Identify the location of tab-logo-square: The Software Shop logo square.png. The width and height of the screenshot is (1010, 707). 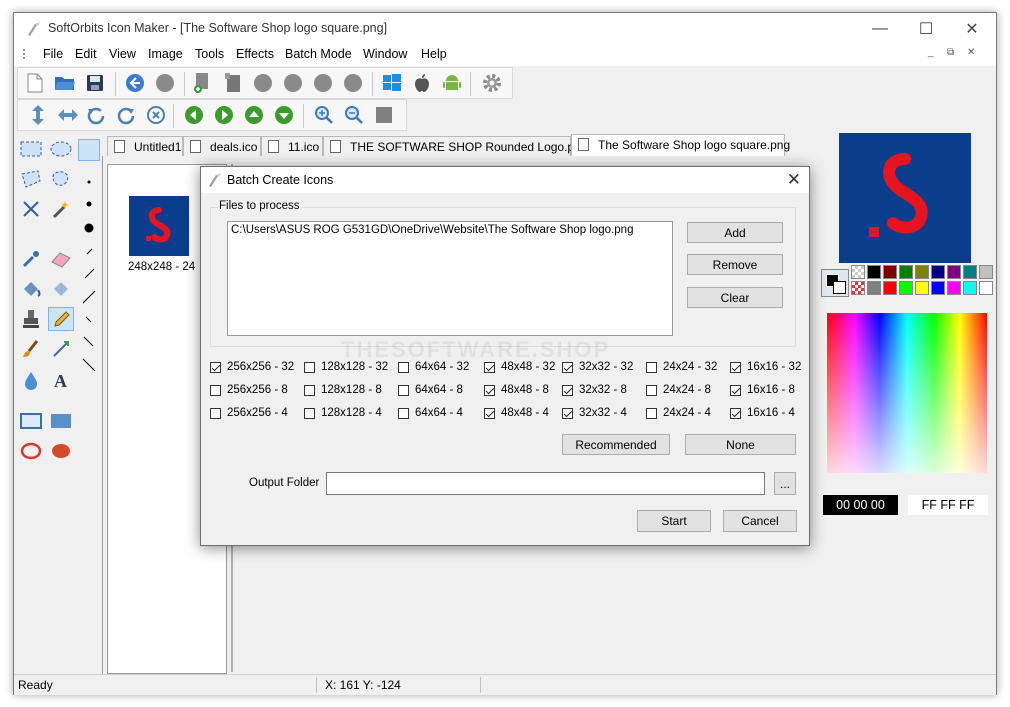
(680, 145).